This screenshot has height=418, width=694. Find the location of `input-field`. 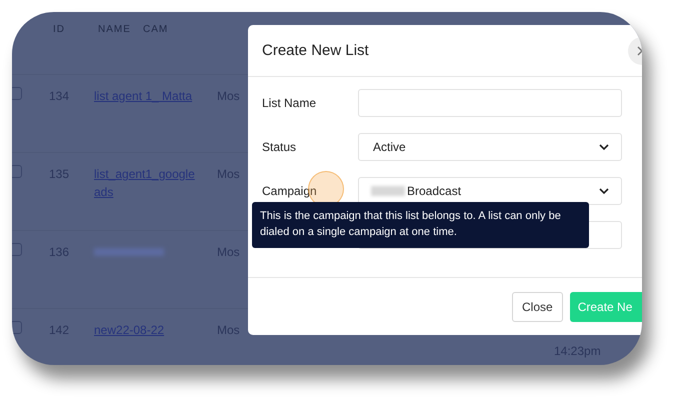

input-field is located at coordinates (490, 103).